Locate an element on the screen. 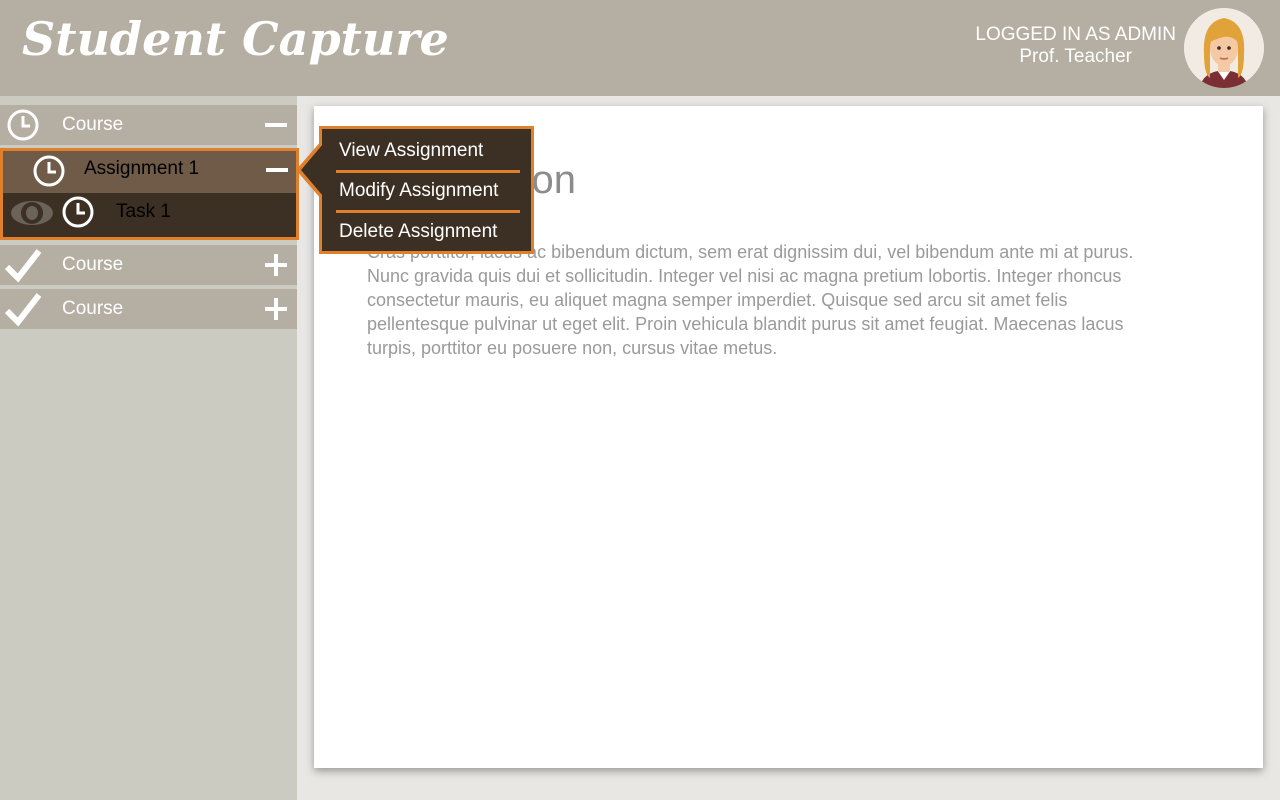 Image resolution: width=1280 pixels, height=800 pixels. user-avatar-icon is located at coordinates (1224, 48).